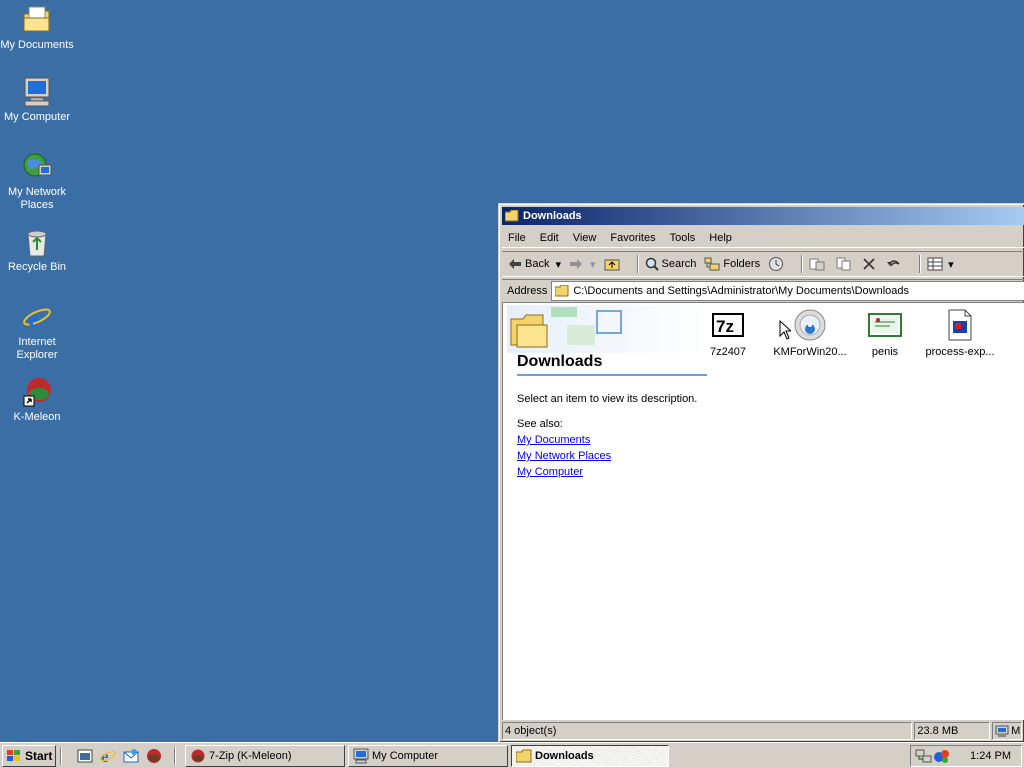 This screenshot has width=1024, height=768. I want to click on webview-banner-graphic, so click(607, 329).